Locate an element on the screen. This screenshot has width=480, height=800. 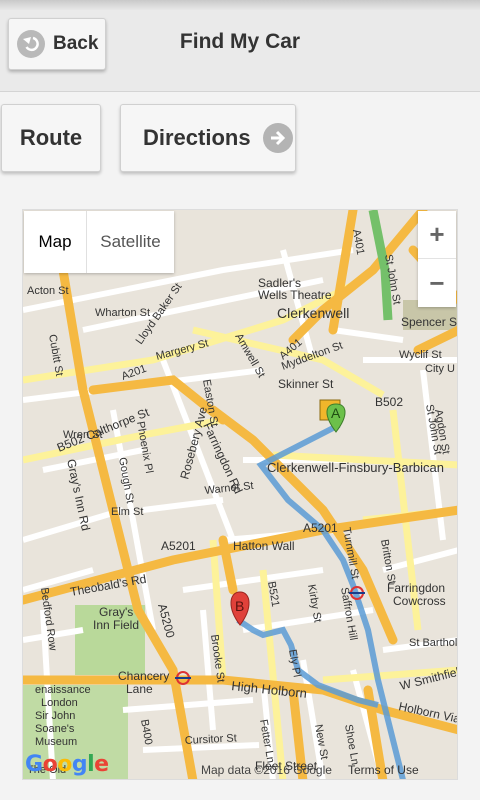
map-label-soane-1: enaissance is located at coordinates (63, 690).